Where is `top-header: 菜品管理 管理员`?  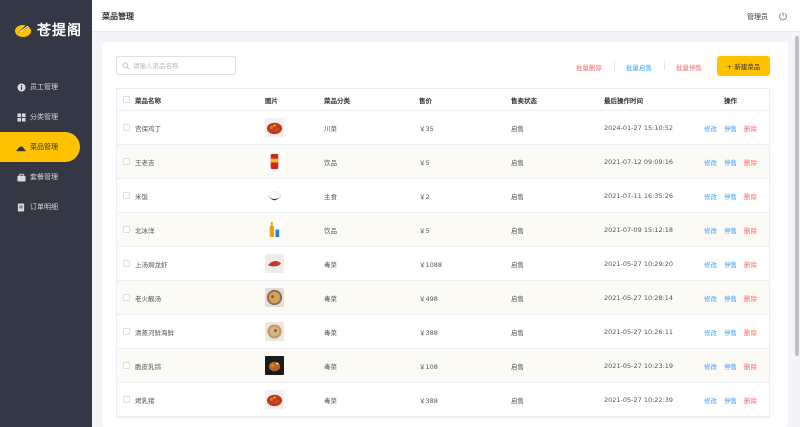
top-header: 菜品管理 管理员 is located at coordinates (446, 16).